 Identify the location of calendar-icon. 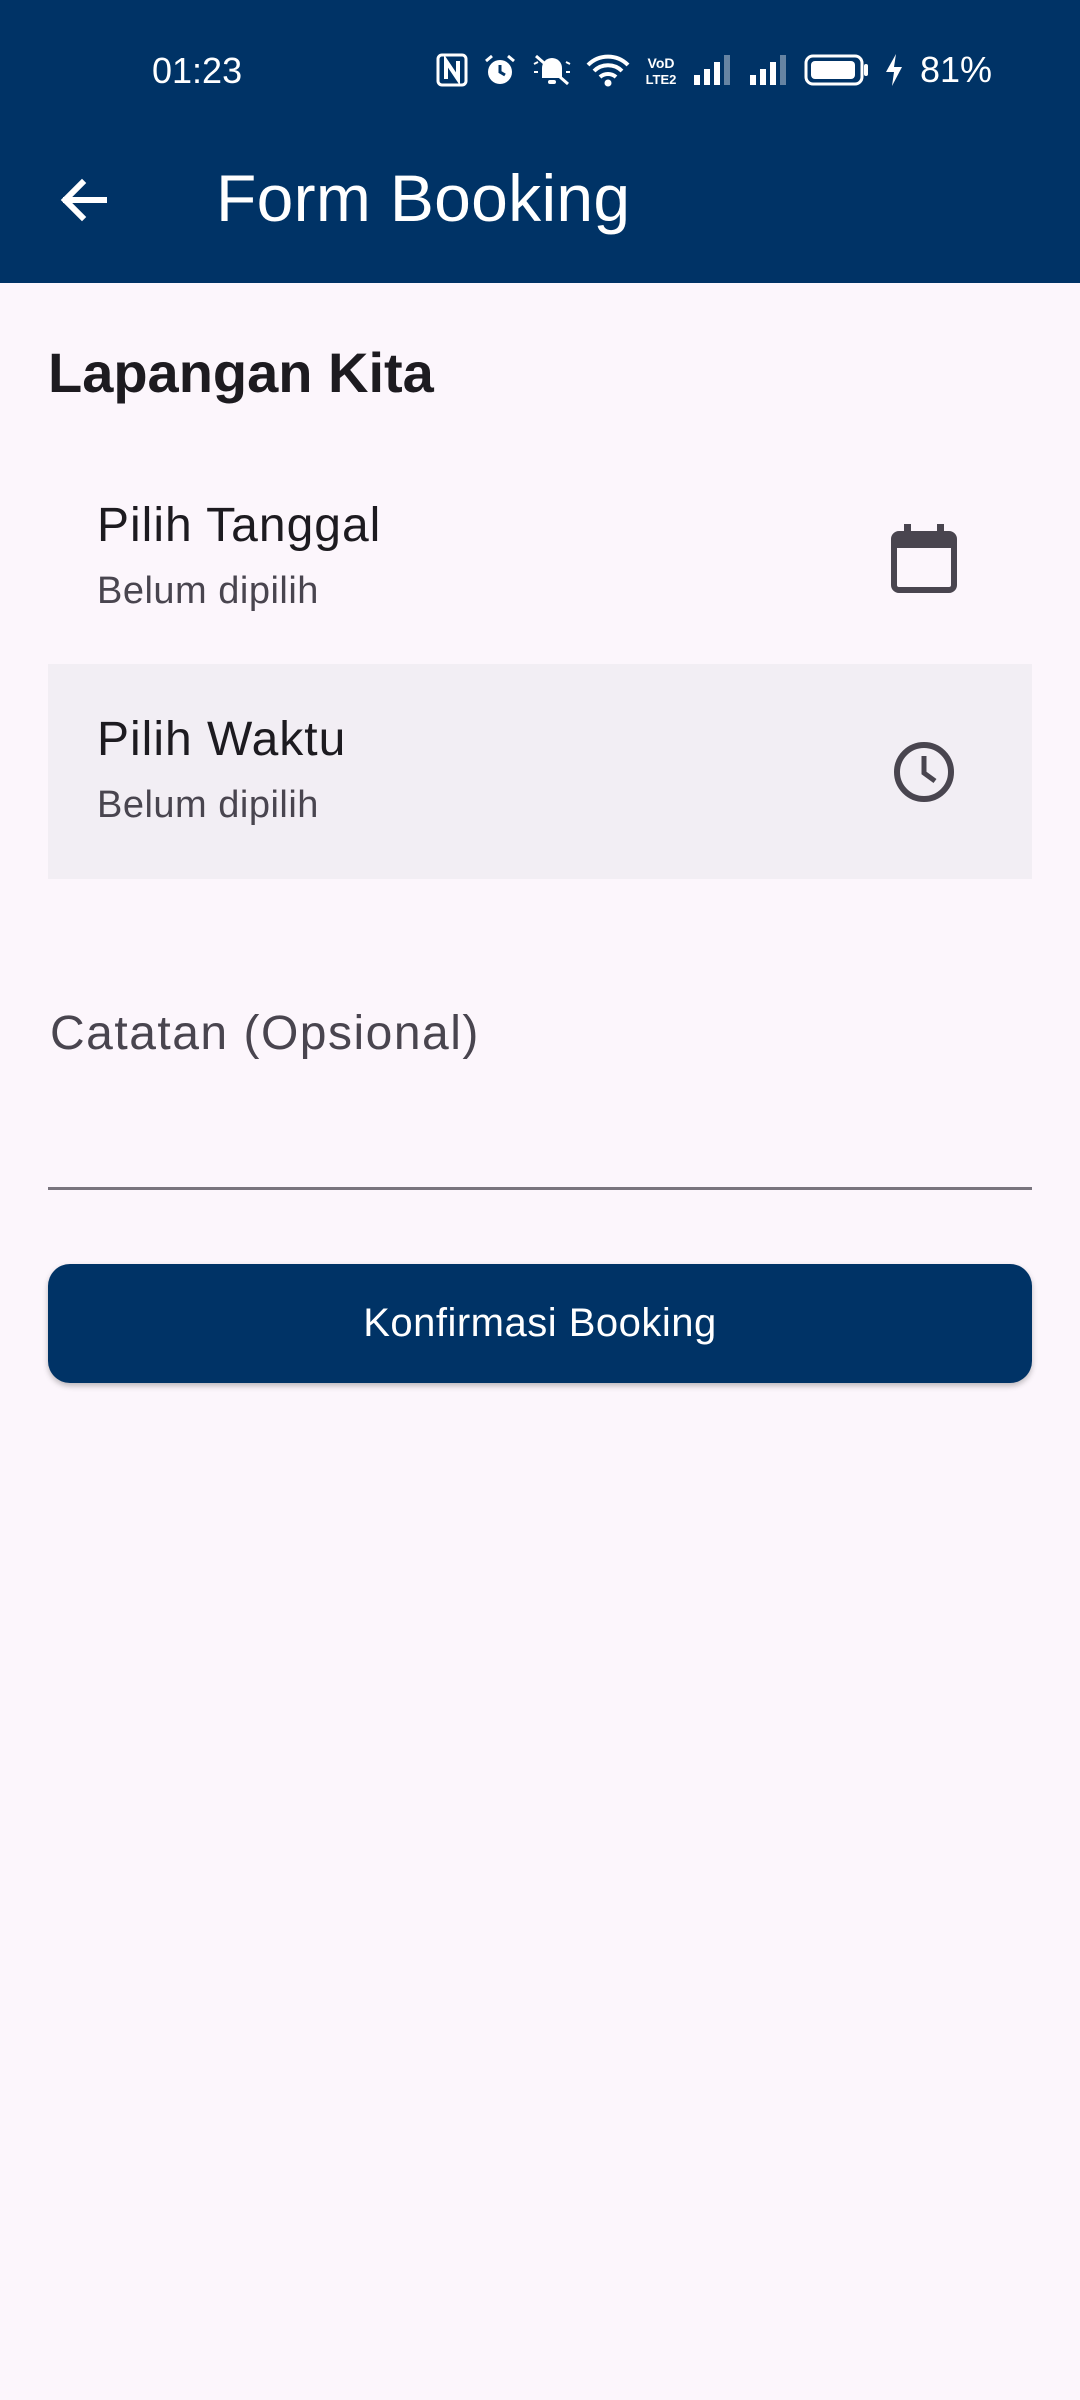
(924, 558).